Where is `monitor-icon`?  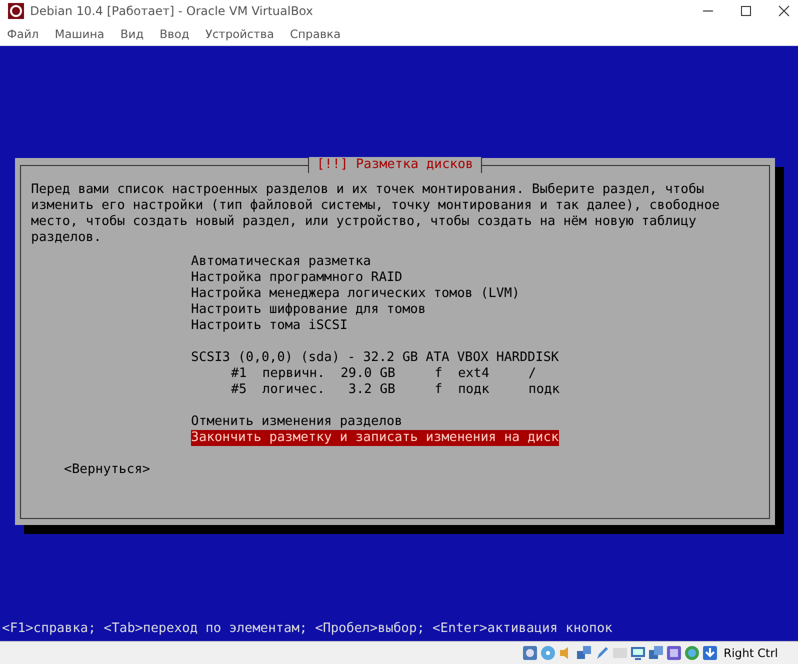 monitor-icon is located at coordinates (638, 653).